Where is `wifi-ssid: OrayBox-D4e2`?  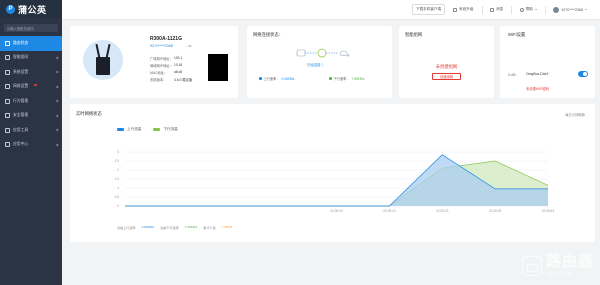
wifi-ssid: OrayBox-D4e2 is located at coordinates (537, 74).